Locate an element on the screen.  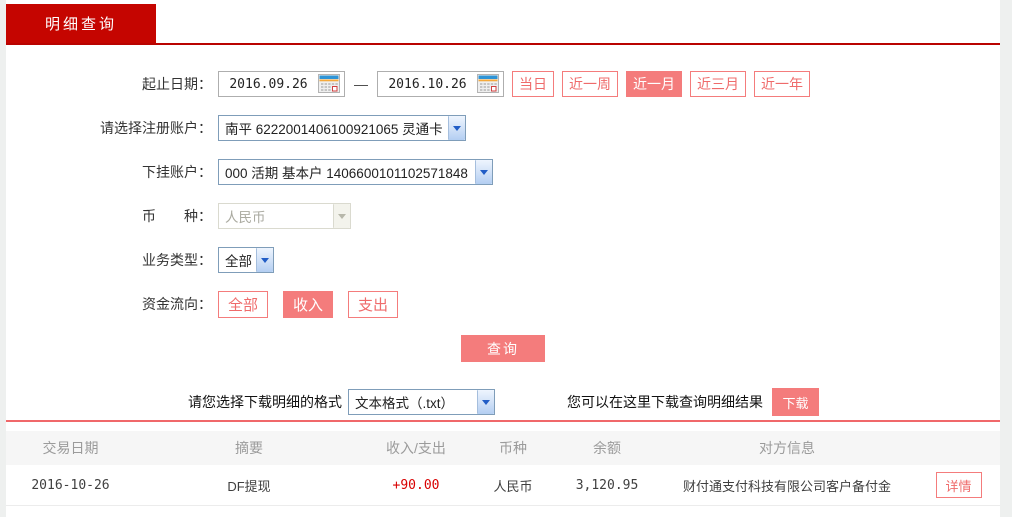
sub-account-select: 000 活期 基本户 1406600101102571848 is located at coordinates (355, 172).